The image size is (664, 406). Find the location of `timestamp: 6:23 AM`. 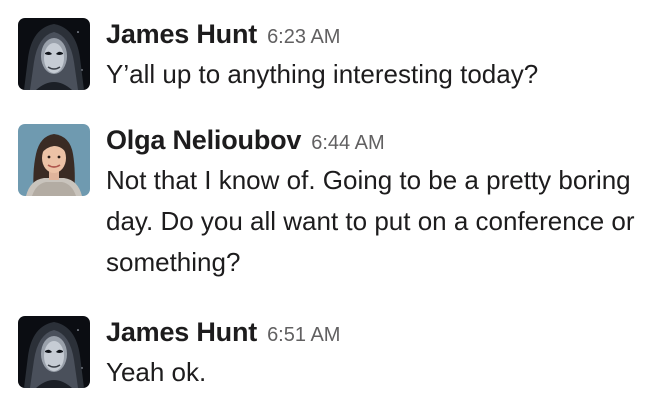

timestamp: 6:23 AM is located at coordinates (303, 37).